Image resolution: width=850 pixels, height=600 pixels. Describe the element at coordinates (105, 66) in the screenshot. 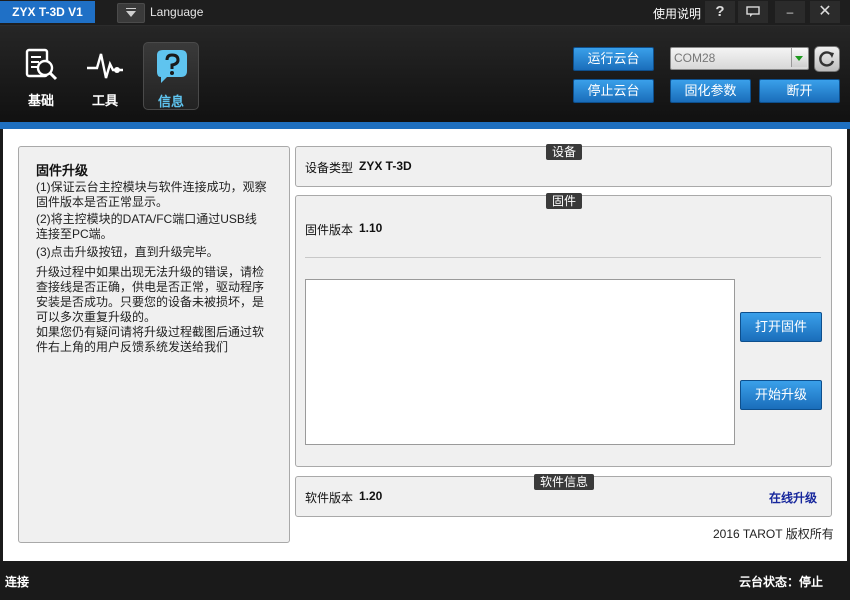

I see `waveform-icon` at that location.